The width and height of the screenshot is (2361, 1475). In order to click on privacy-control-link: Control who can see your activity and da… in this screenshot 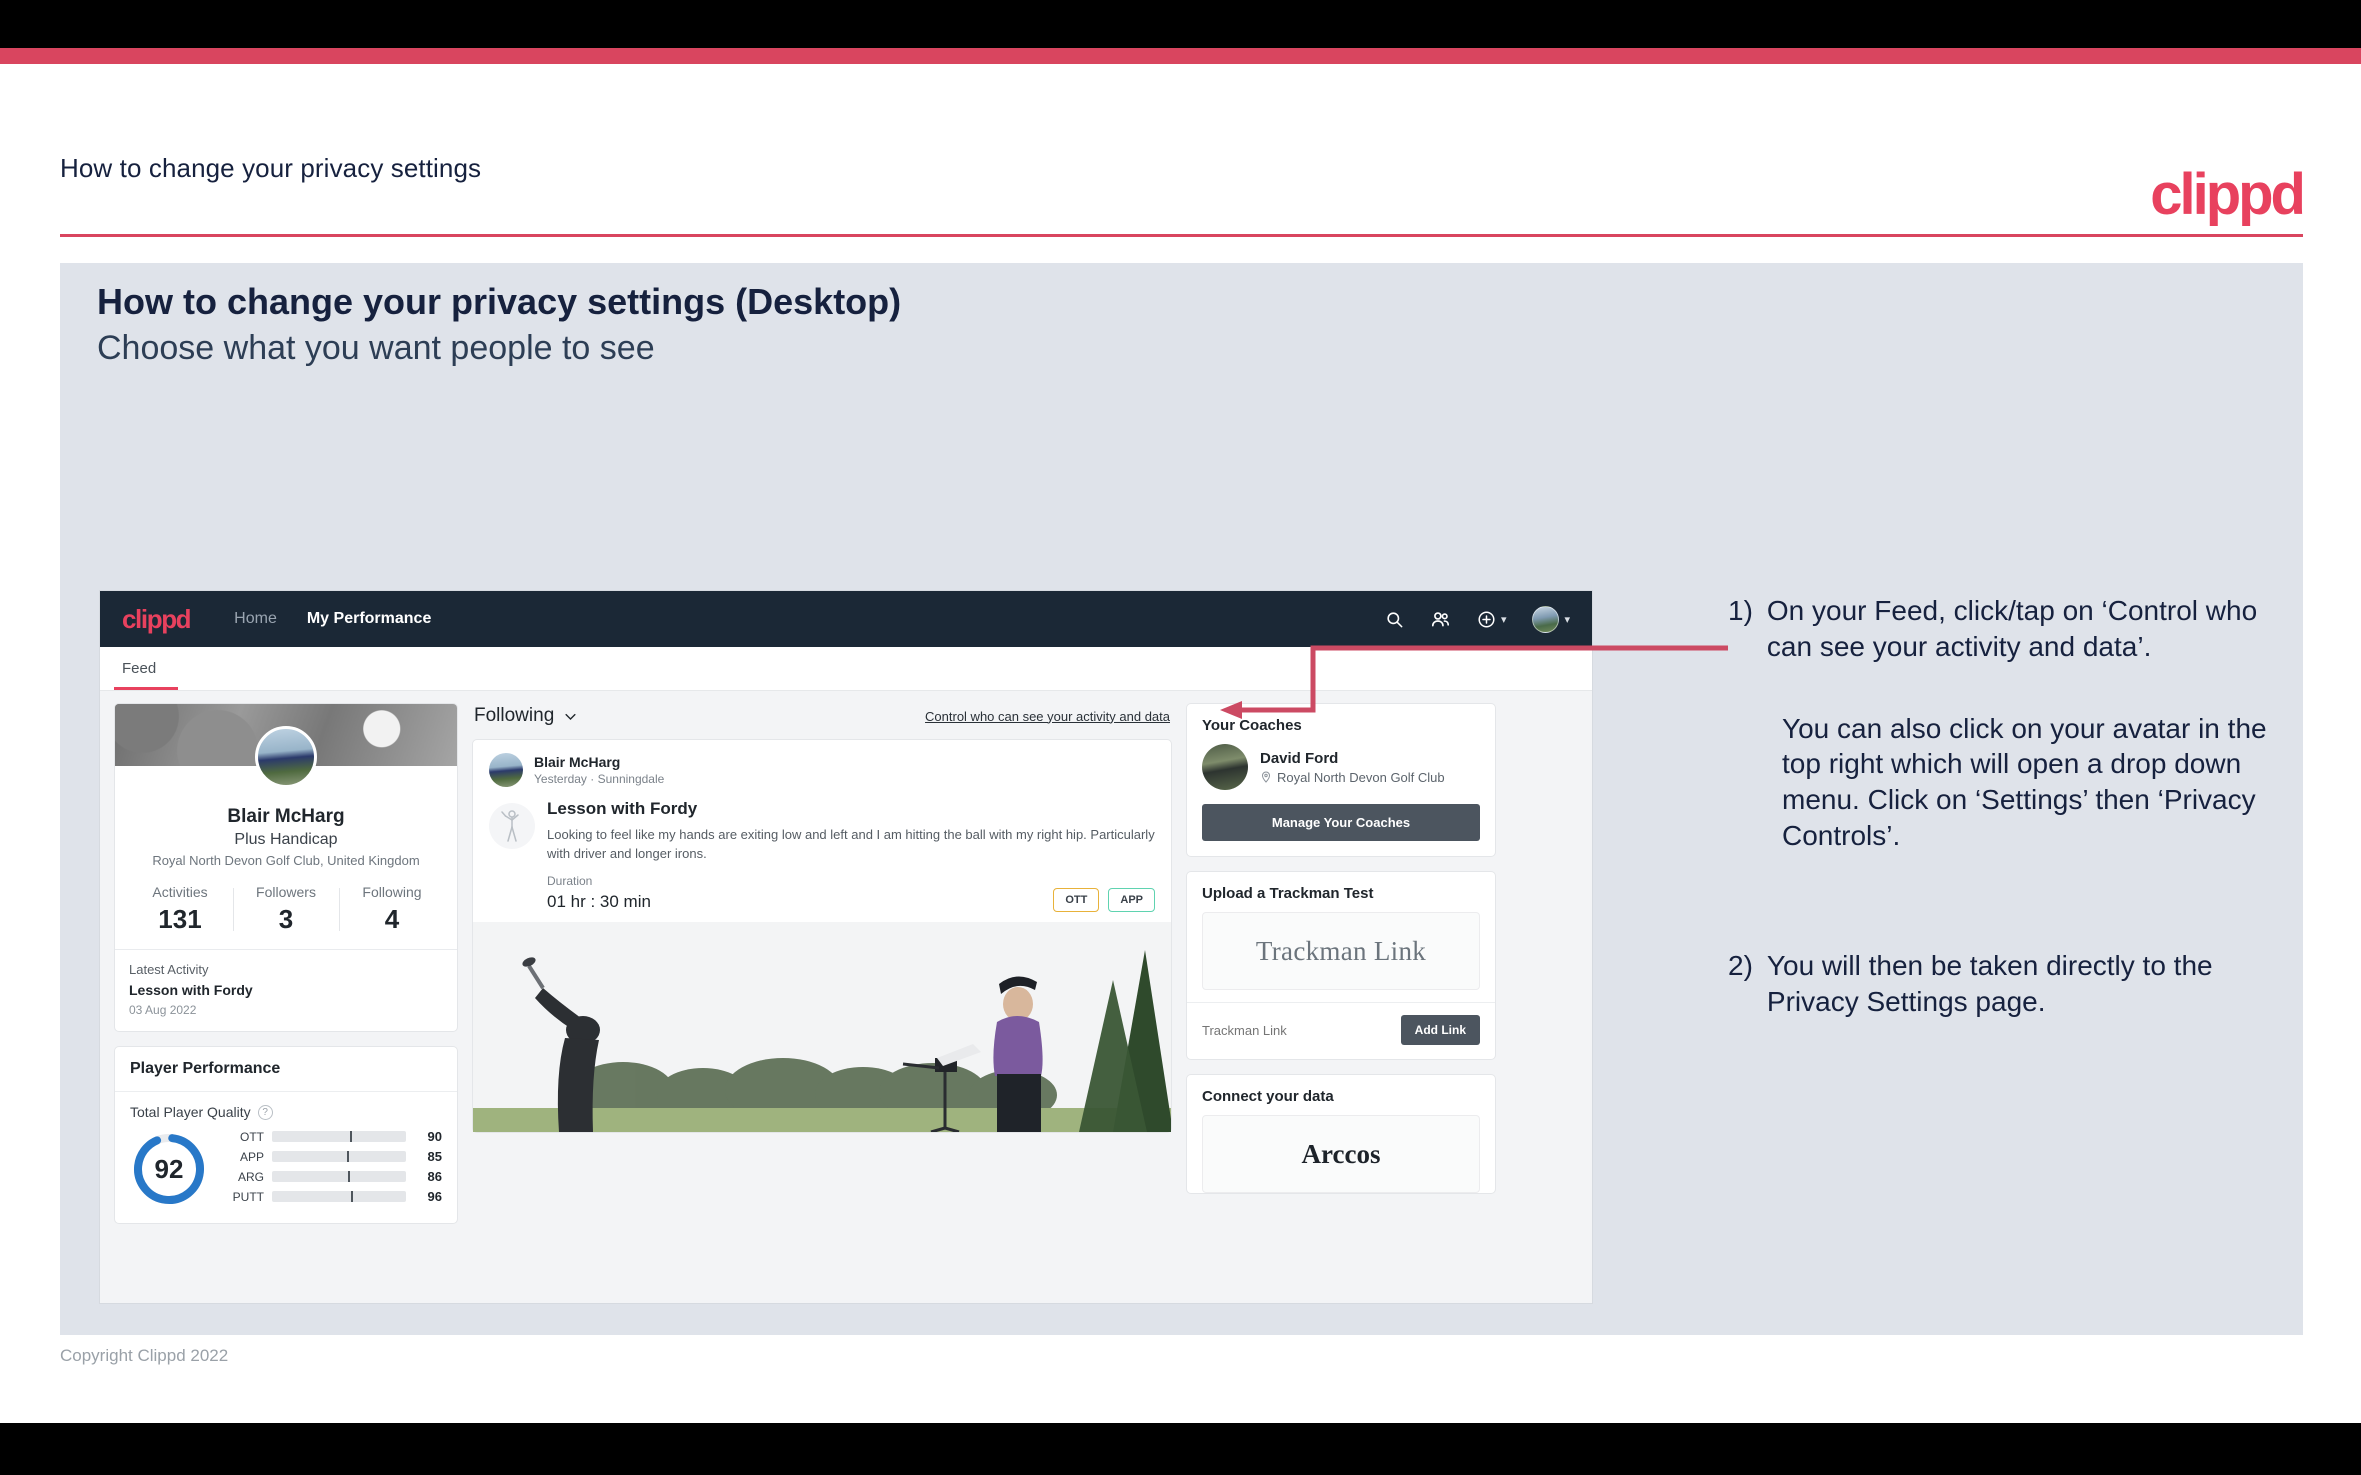, I will do `click(1047, 716)`.